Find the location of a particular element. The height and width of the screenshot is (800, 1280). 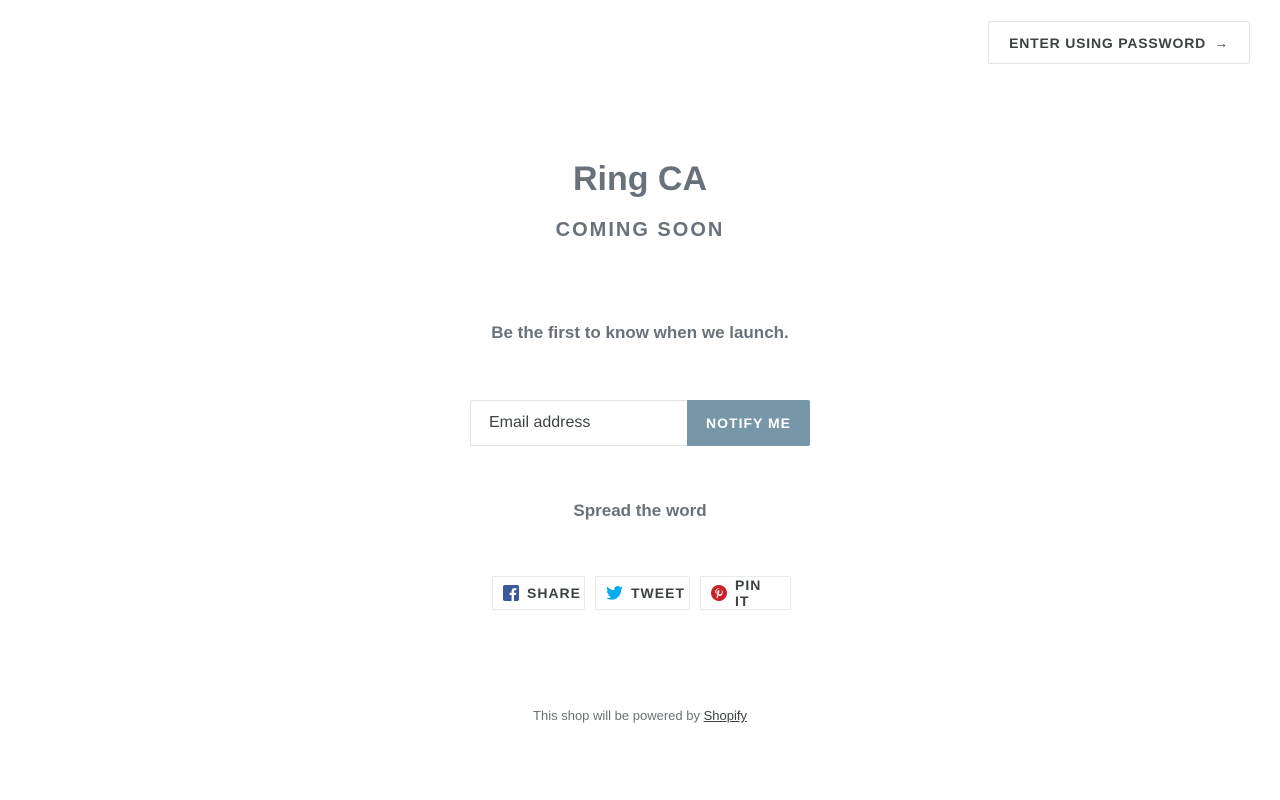

shopify-link: Shopify is located at coordinates (725, 715).